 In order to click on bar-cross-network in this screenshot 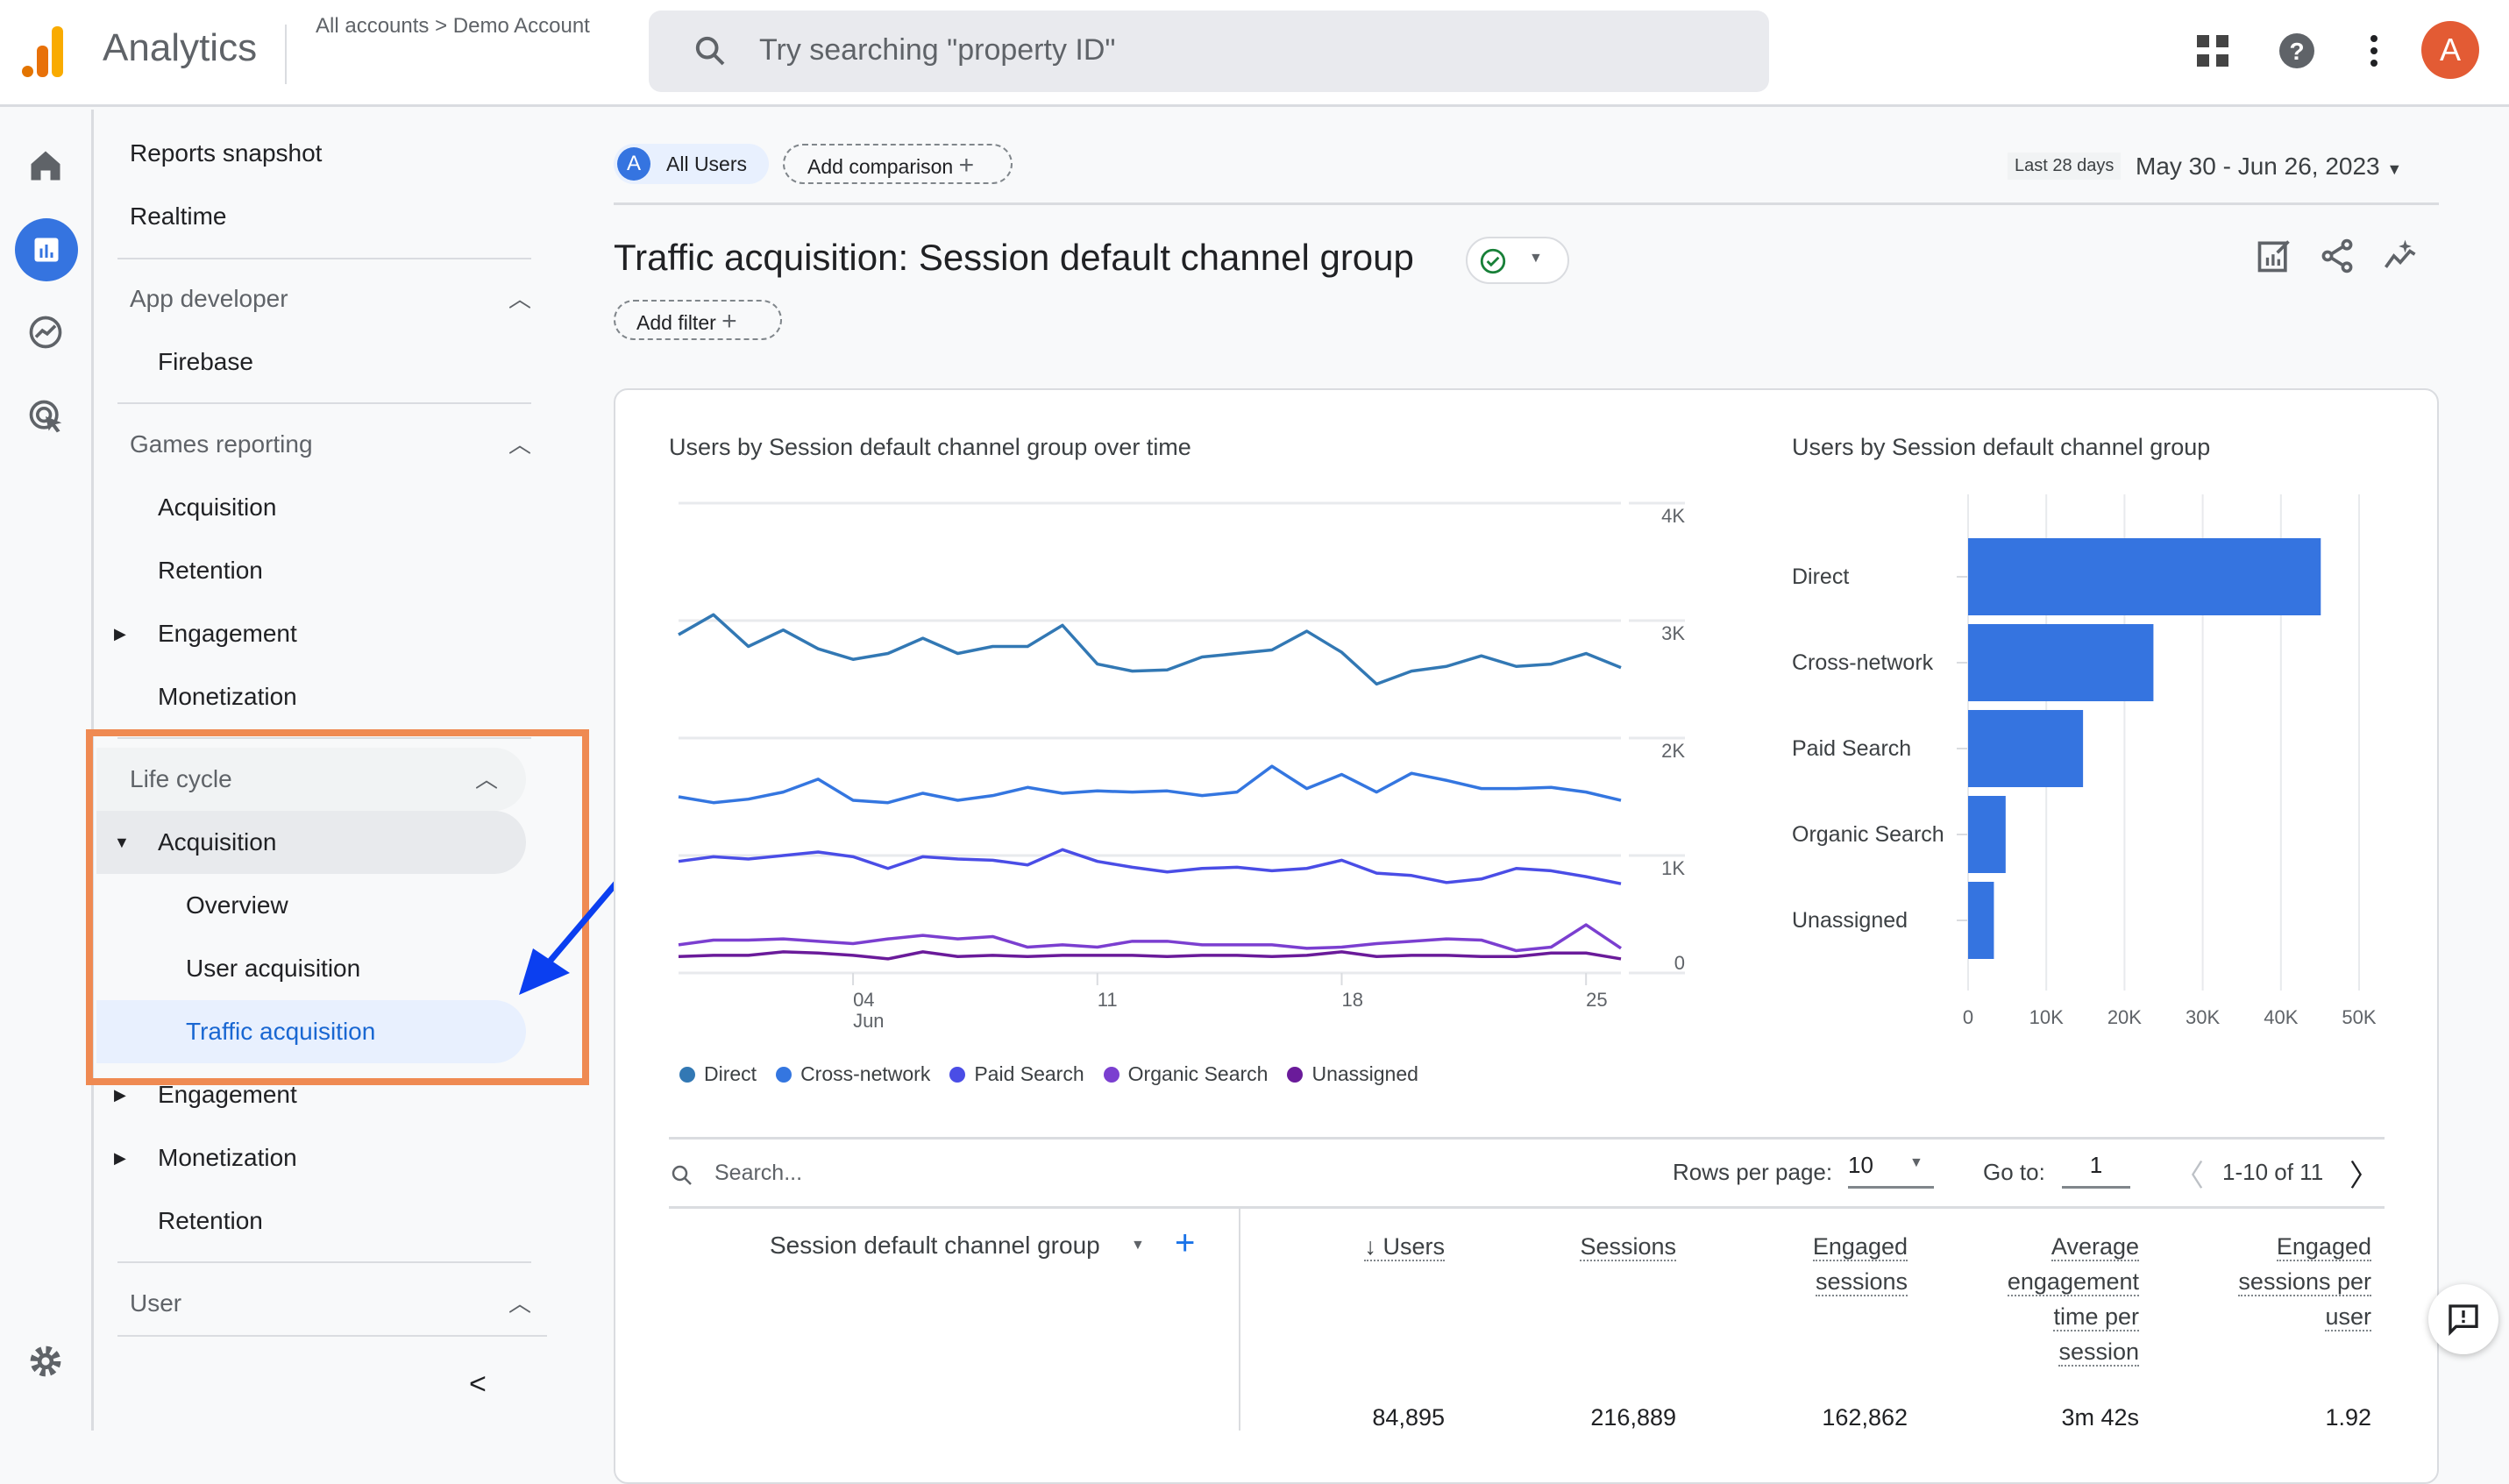, I will do `click(2061, 662)`.